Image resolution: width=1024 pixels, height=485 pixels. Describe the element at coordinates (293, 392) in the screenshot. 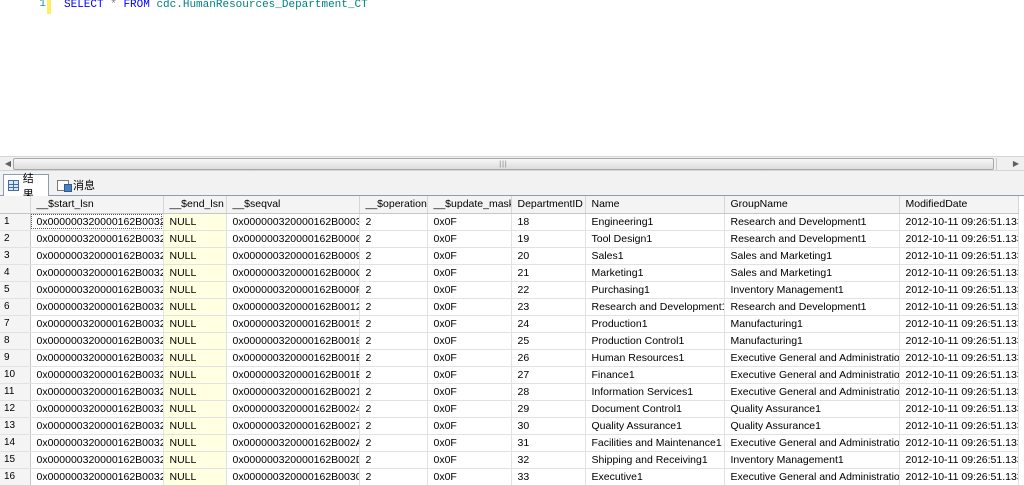

I see `seqval-cell: 0x000000320000162B0021` at that location.